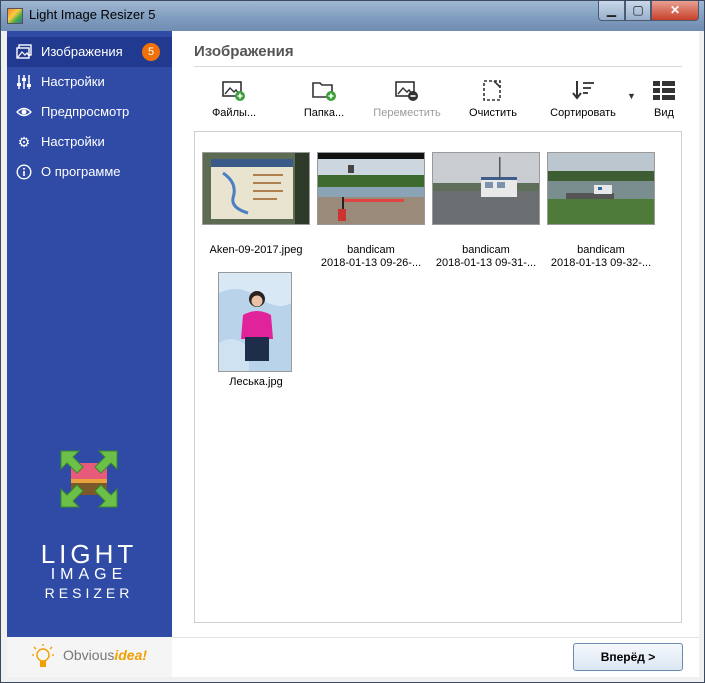 The height and width of the screenshot is (683, 705). I want to click on lightbulb-icon, so click(43, 657).